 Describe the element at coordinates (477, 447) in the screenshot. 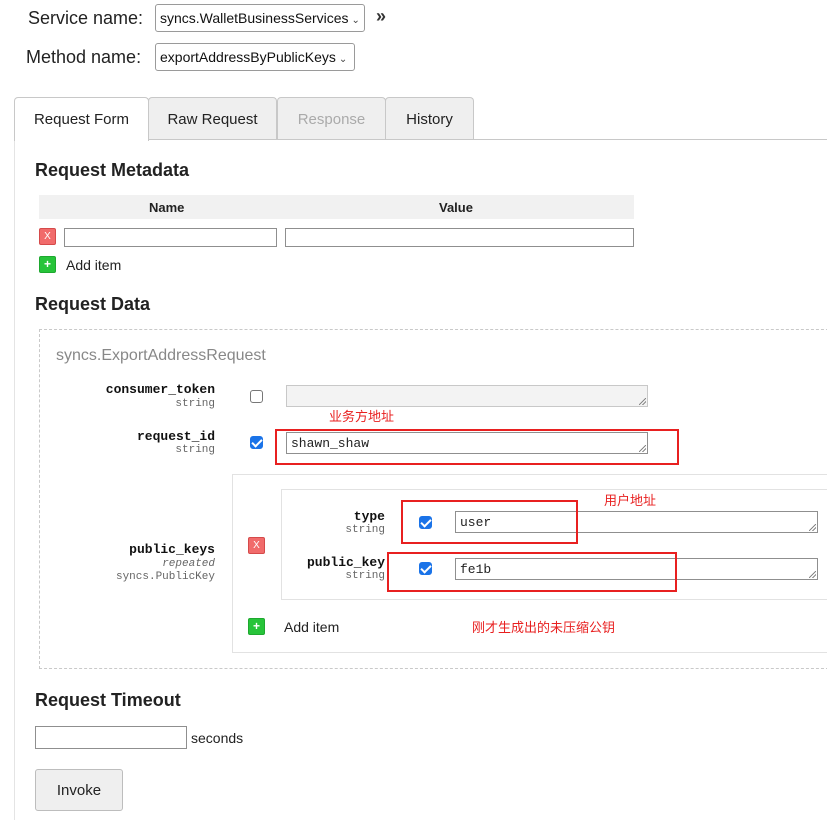

I see `highlight-request-id` at that location.